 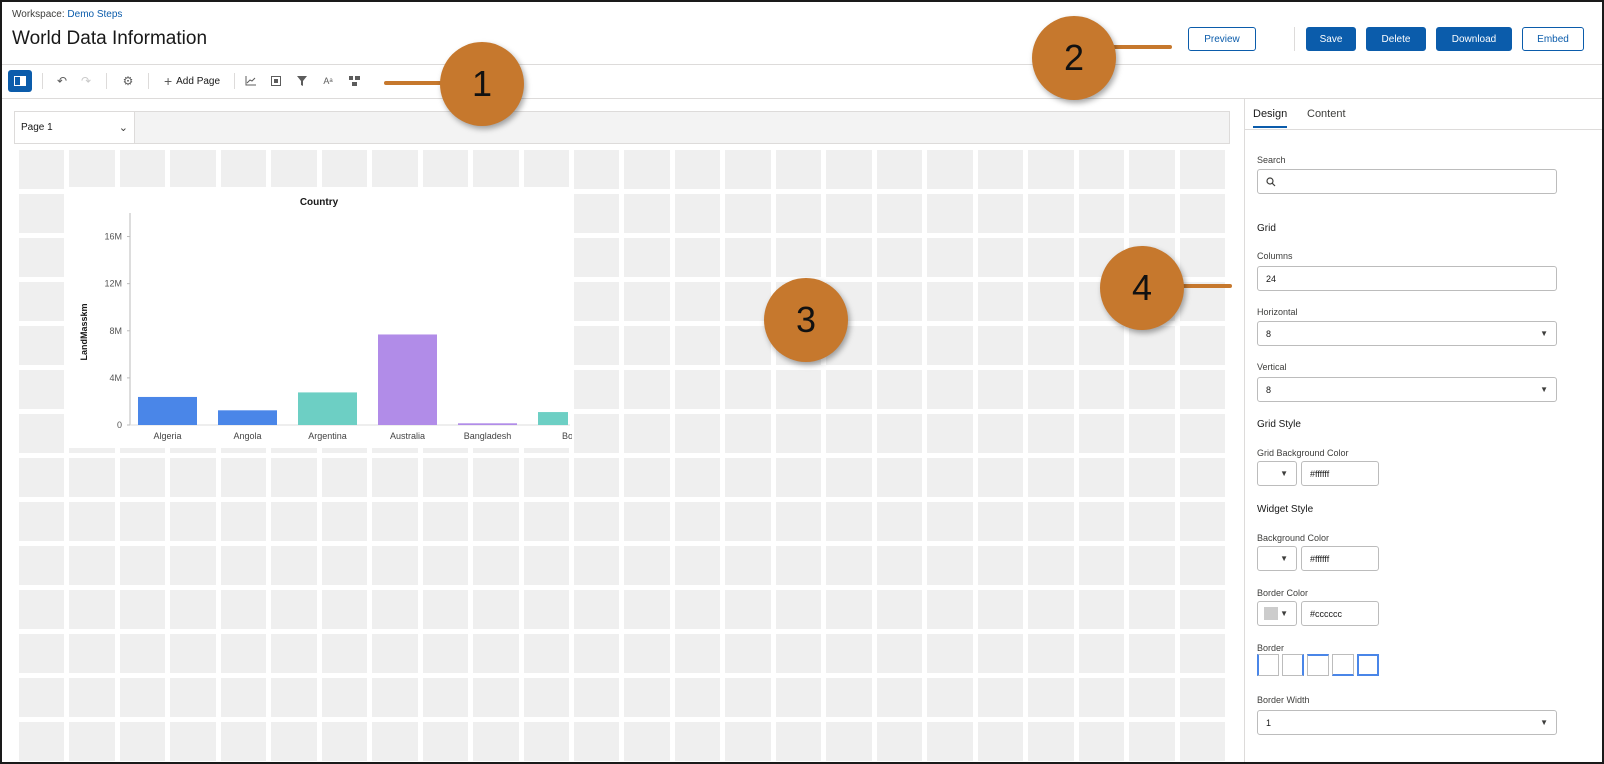 I want to click on border-top-icon, so click(x=1318, y=665).